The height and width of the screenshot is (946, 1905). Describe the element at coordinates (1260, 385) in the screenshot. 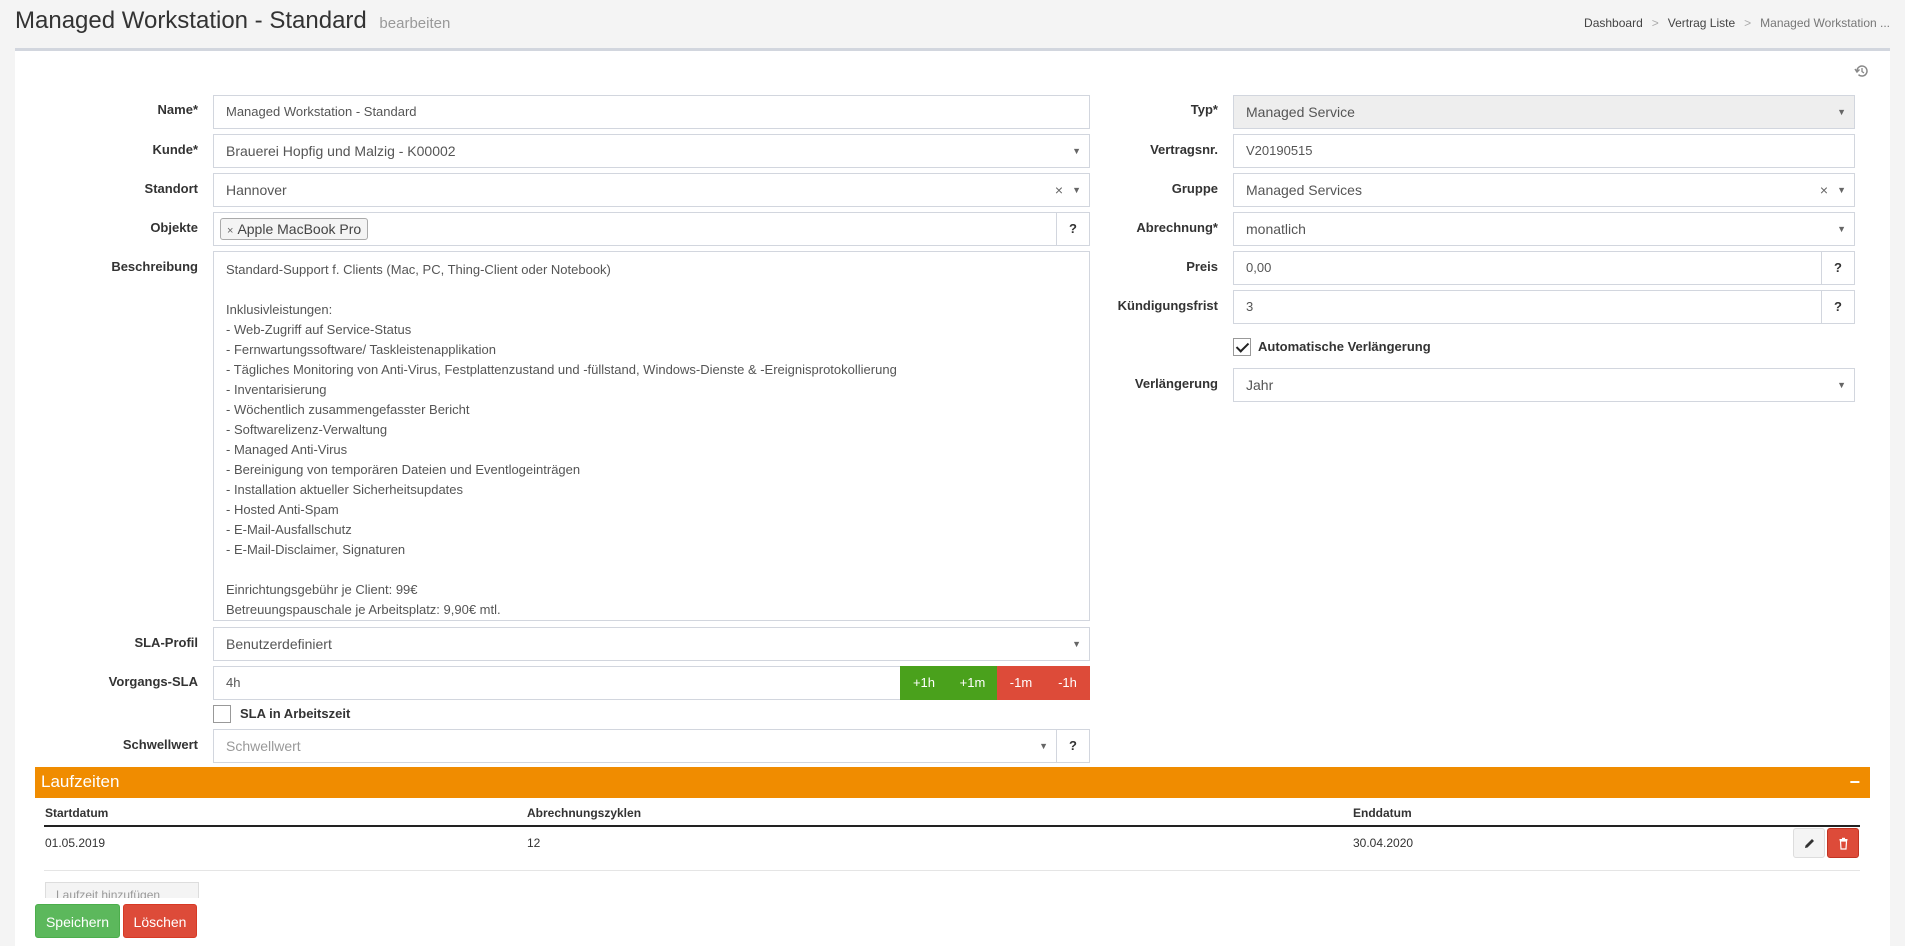

I see `verlaengerung-value: Jahr` at that location.